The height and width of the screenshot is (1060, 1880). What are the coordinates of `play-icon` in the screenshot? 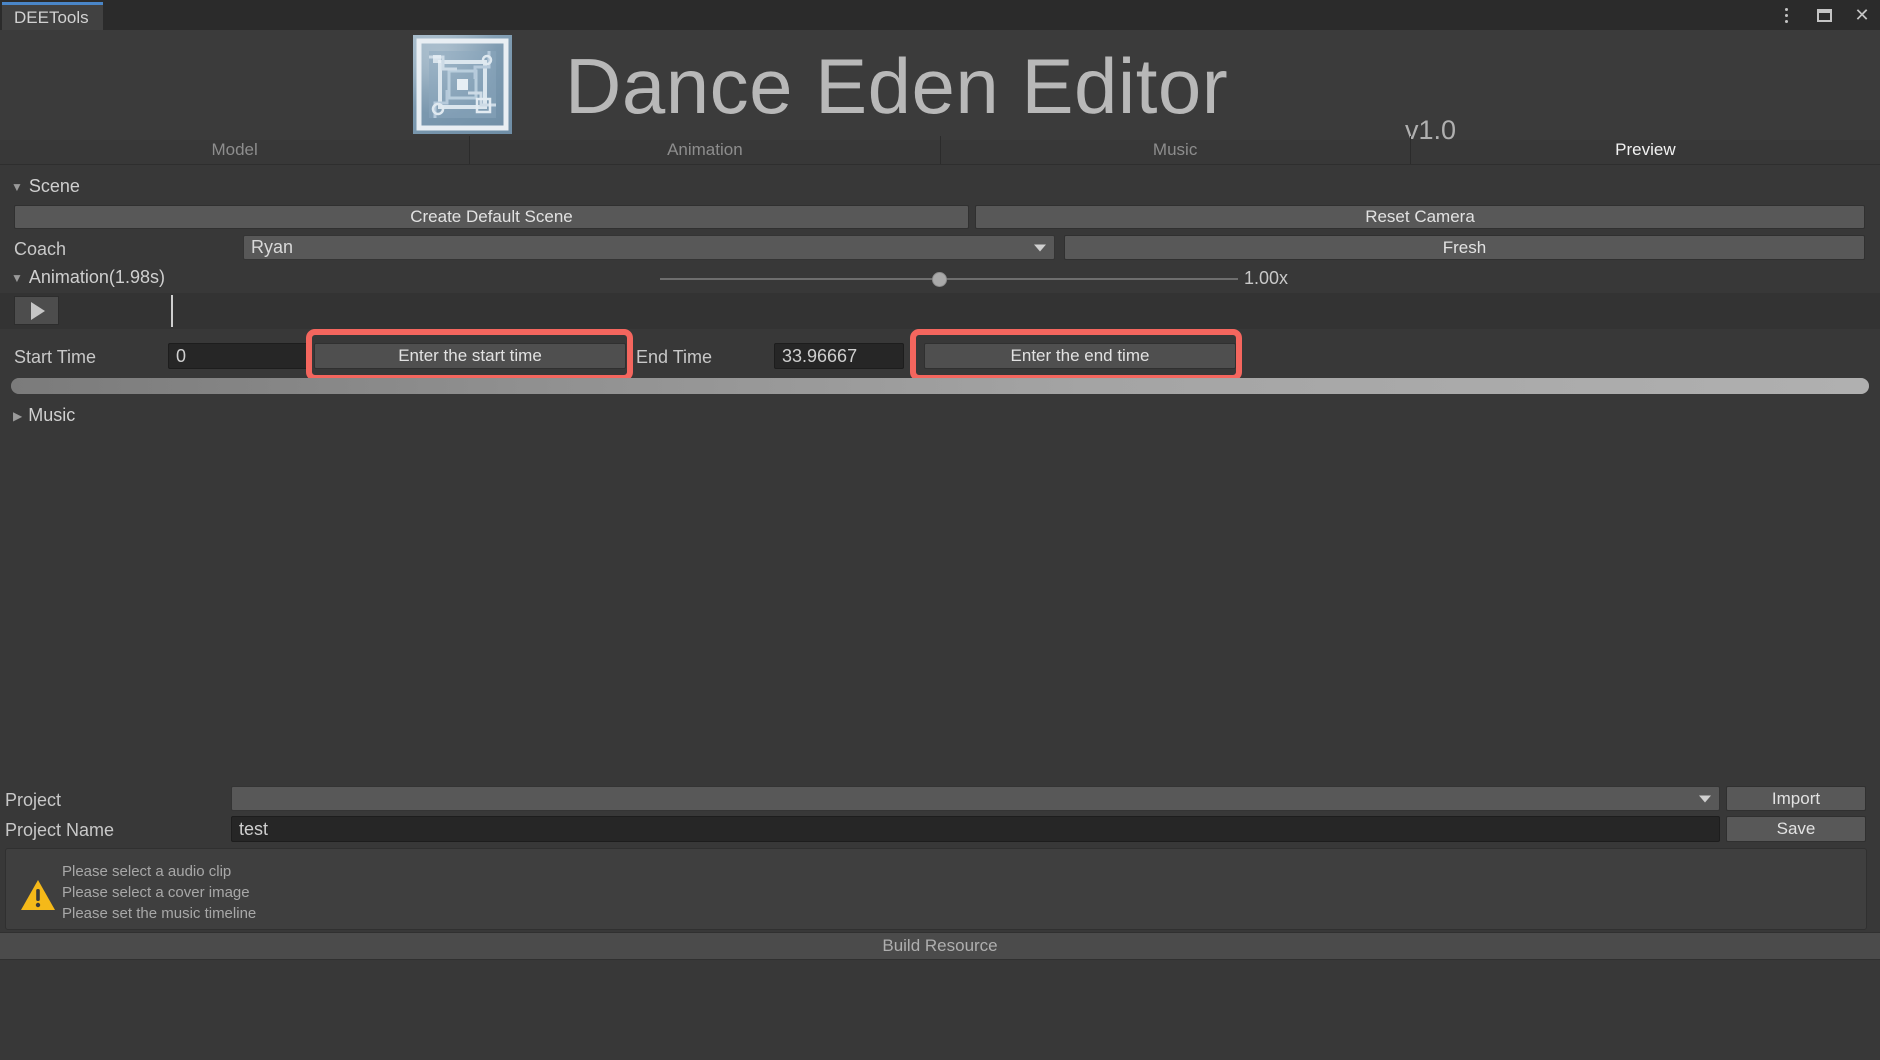 It's located at (38, 310).